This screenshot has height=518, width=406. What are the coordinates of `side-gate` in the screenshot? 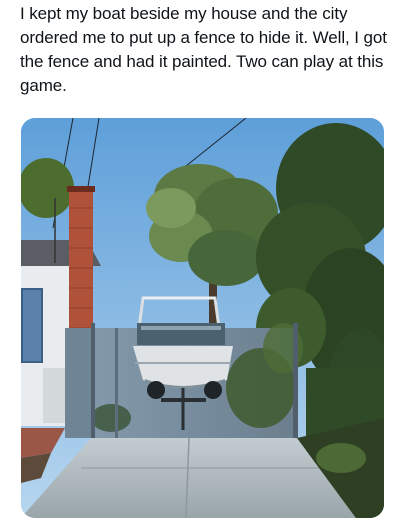 It's located at (78, 383).